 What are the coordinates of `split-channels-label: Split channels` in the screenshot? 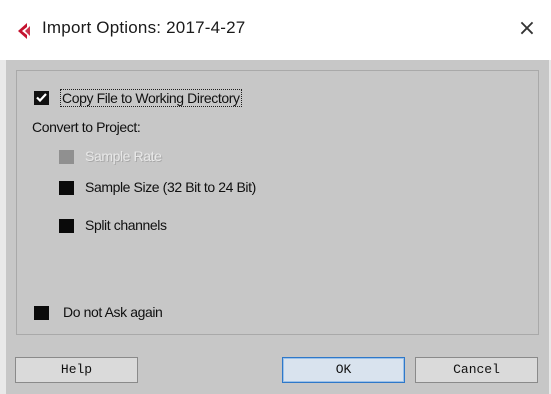 It's located at (126, 225).